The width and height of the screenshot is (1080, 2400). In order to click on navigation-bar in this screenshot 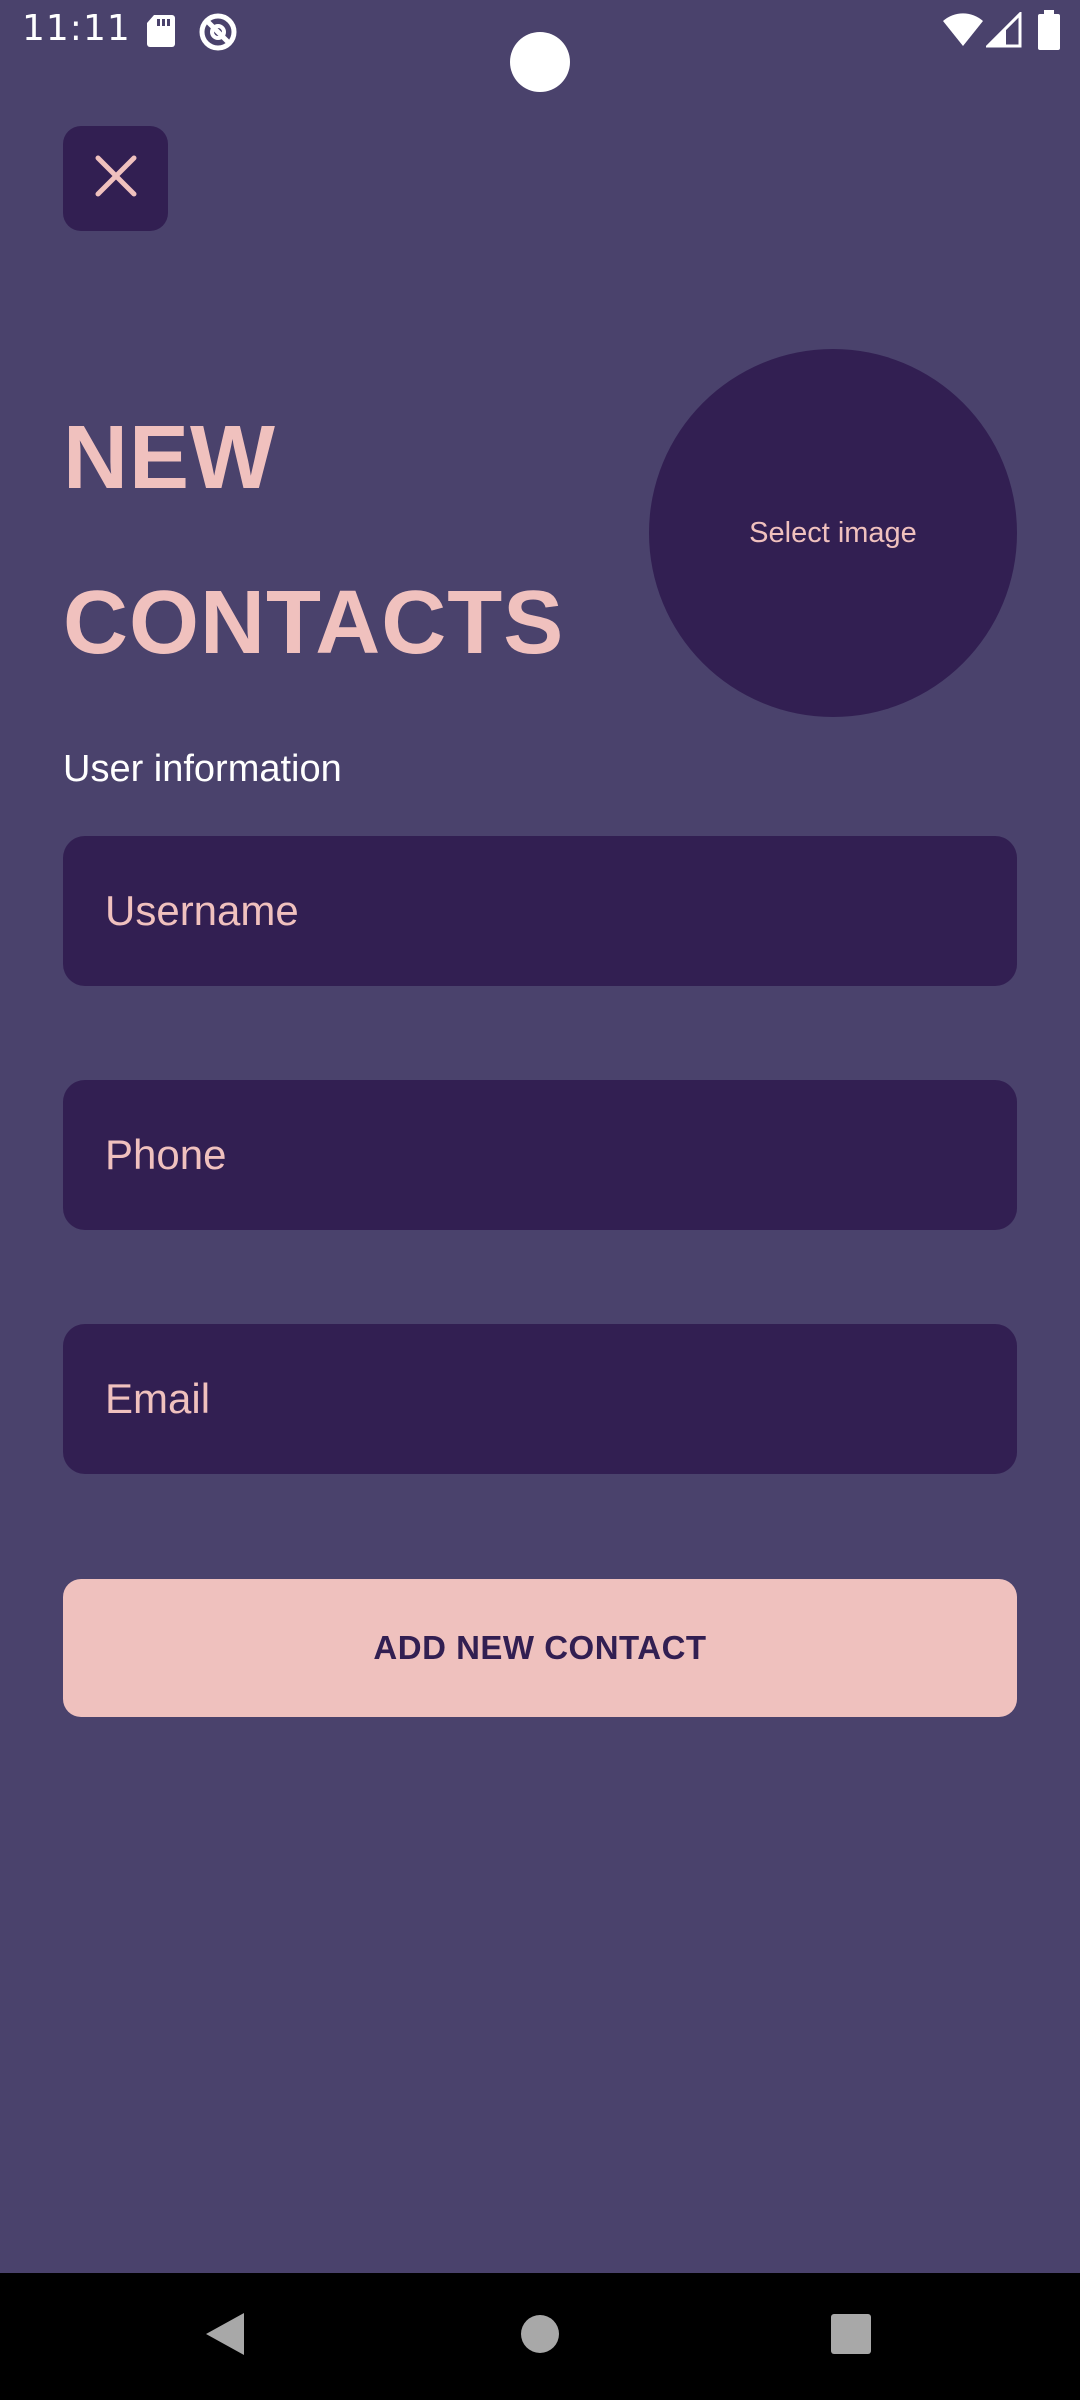, I will do `click(540, 2336)`.